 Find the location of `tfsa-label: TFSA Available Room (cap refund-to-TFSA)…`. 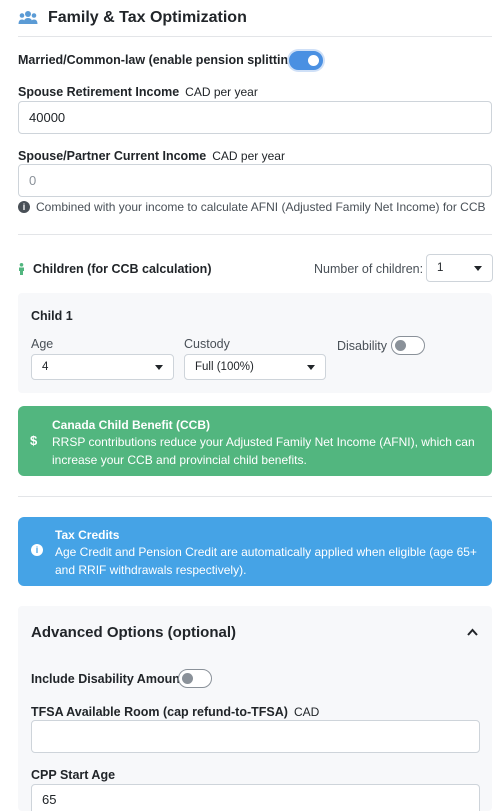

tfsa-label: TFSA Available Room (cap refund-to-TFSA)… is located at coordinates (175, 712).